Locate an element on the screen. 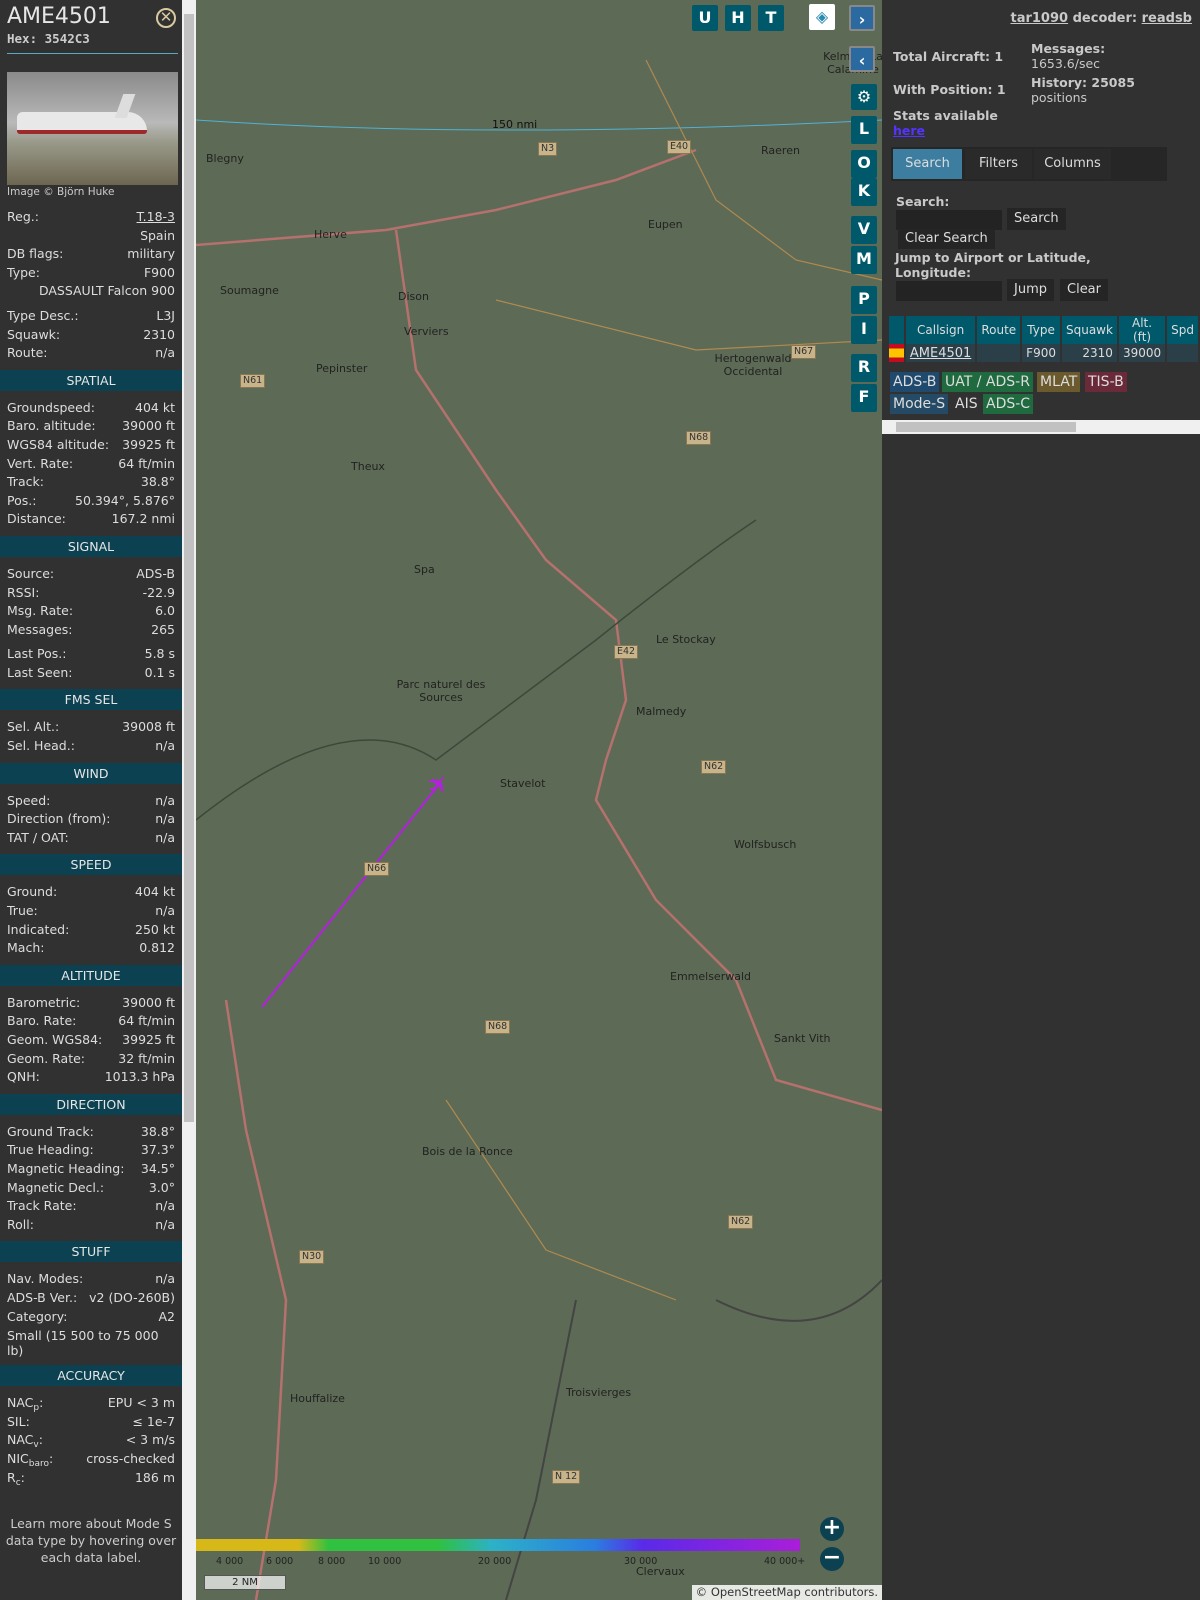  detail-label: Distance: is located at coordinates (36, 519).